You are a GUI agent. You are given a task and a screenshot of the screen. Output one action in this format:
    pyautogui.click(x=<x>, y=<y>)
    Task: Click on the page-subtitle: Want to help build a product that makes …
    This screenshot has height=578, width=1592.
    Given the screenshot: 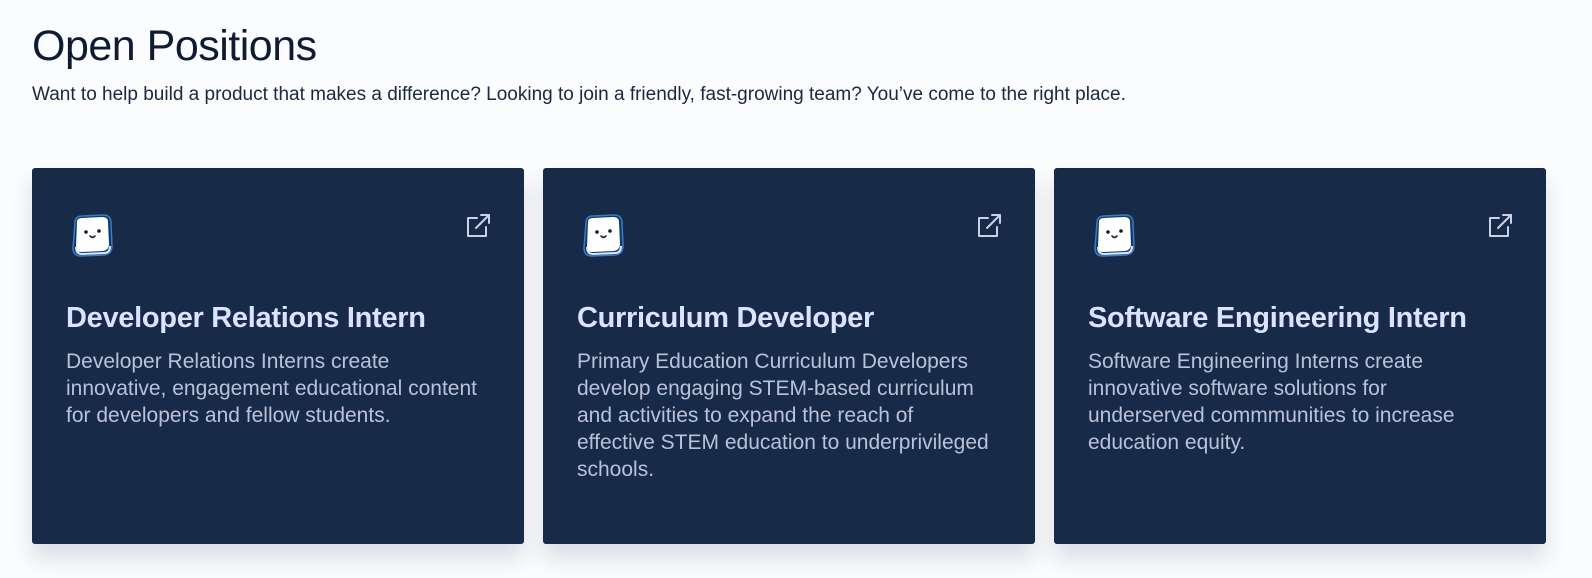 What is the action you would take?
    pyautogui.click(x=579, y=94)
    